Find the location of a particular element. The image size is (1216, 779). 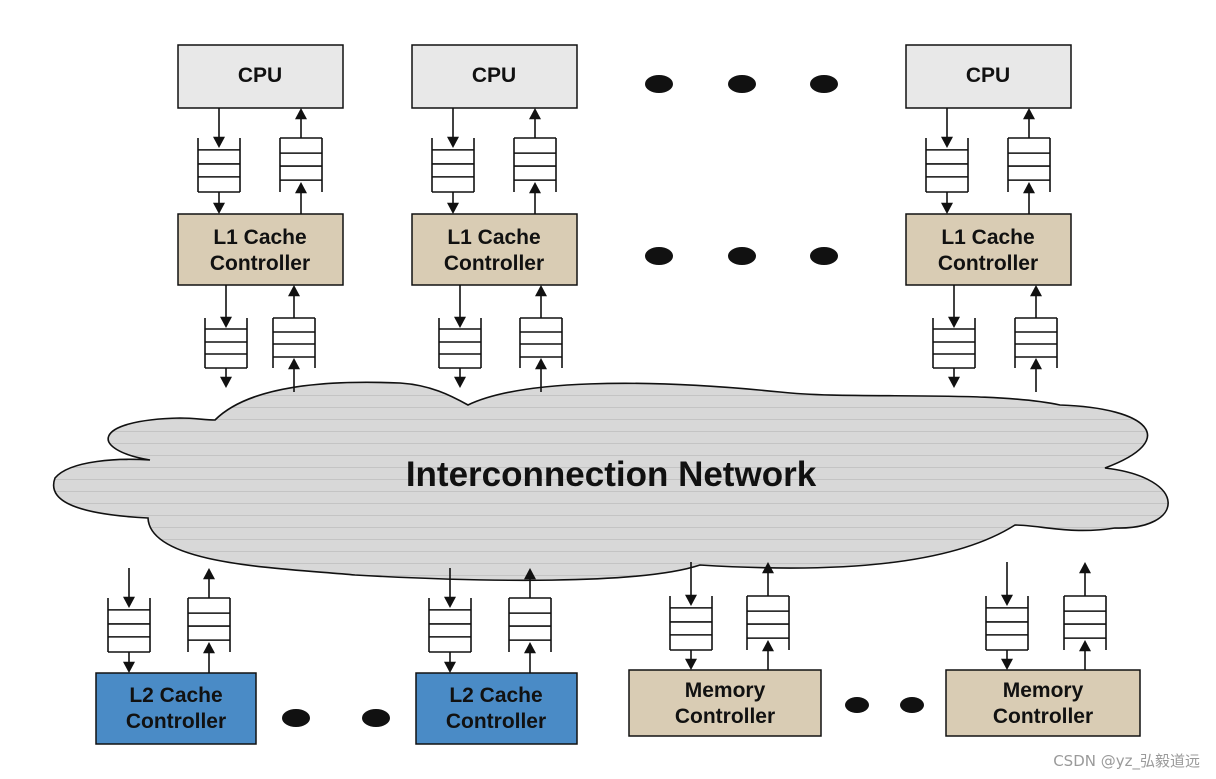

watermark: CSDN @yz_弘毅道远 is located at coordinates (1126, 761).